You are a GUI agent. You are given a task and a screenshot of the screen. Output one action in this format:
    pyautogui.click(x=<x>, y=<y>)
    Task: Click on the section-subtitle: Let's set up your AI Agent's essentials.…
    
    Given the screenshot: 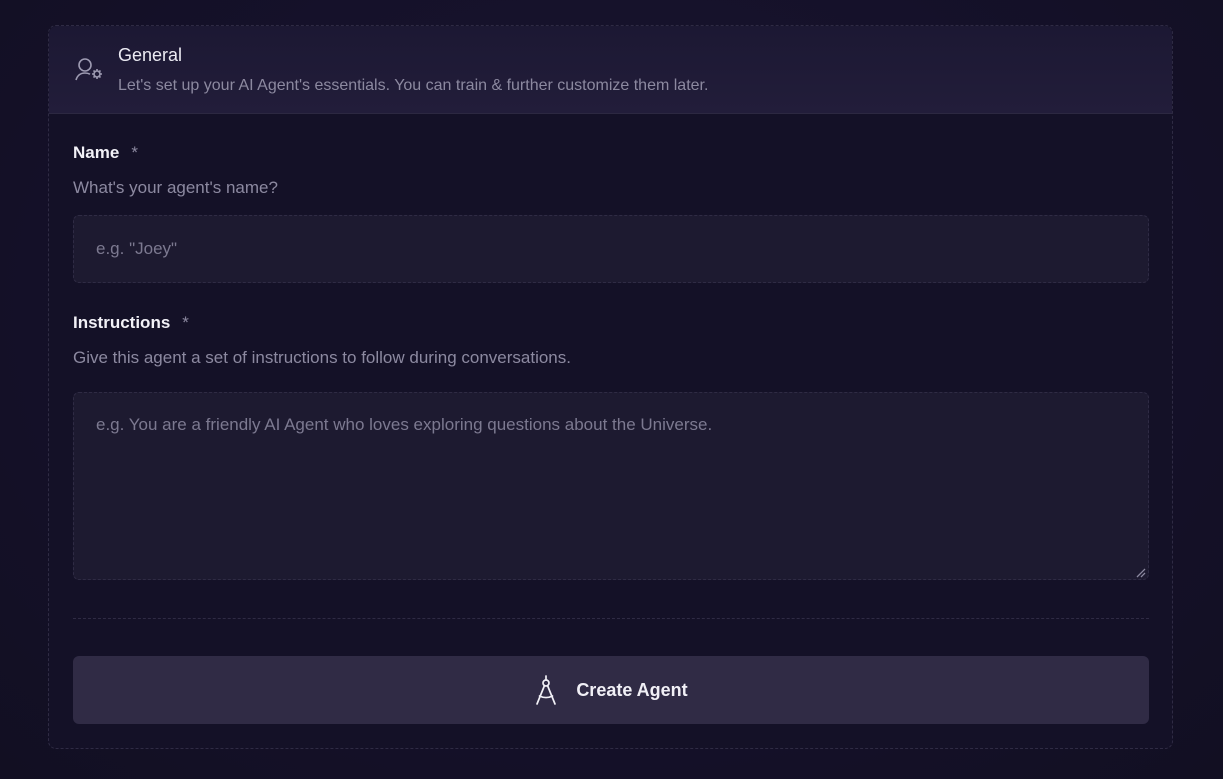 What is the action you would take?
    pyautogui.click(x=413, y=85)
    